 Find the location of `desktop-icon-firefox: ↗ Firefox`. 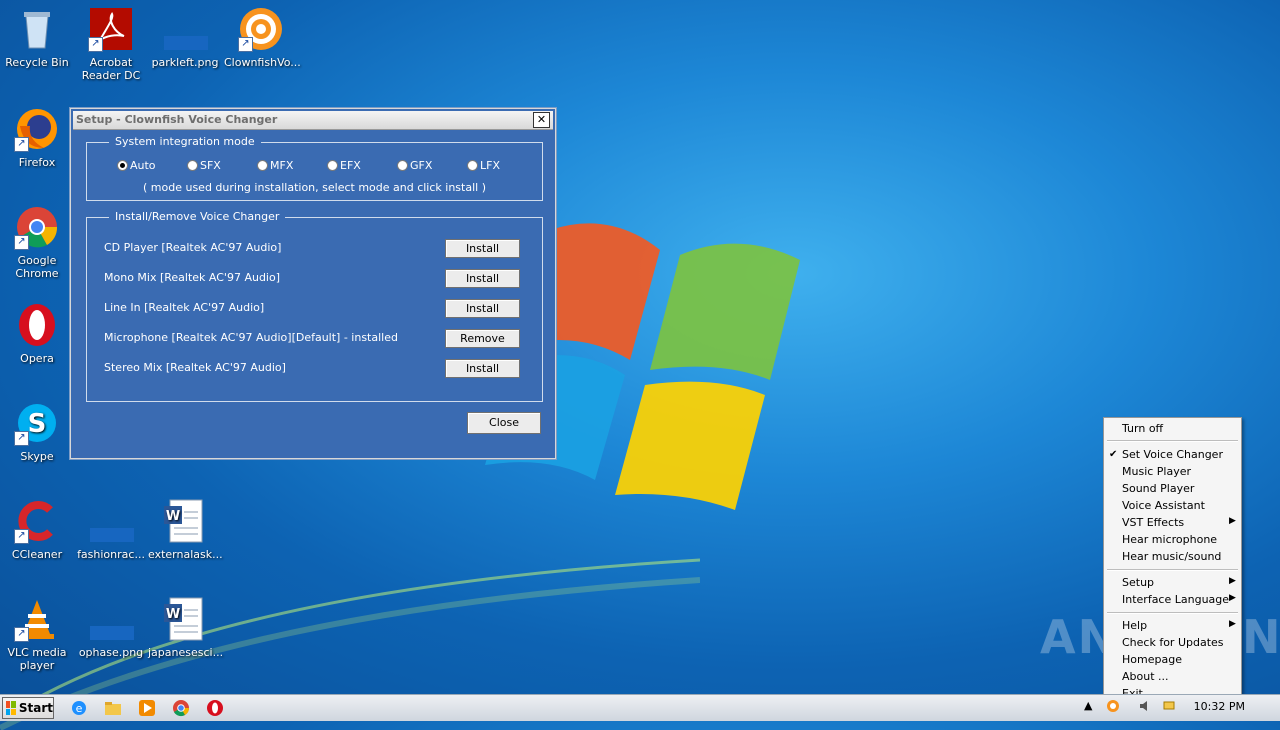

desktop-icon-firefox: ↗ Firefox is located at coordinates (37, 137).